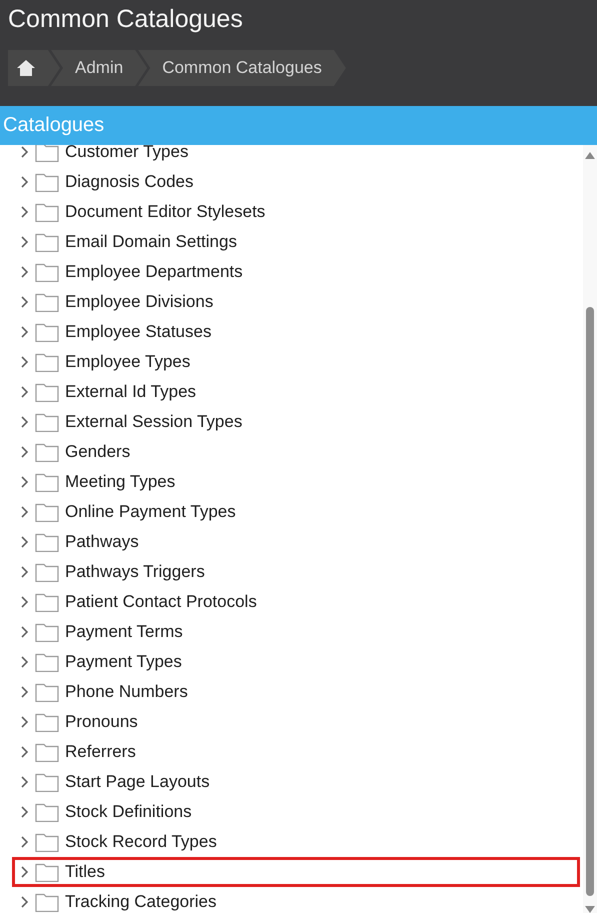 This screenshot has width=597, height=913. I want to click on scroll-up-icon, so click(590, 155).